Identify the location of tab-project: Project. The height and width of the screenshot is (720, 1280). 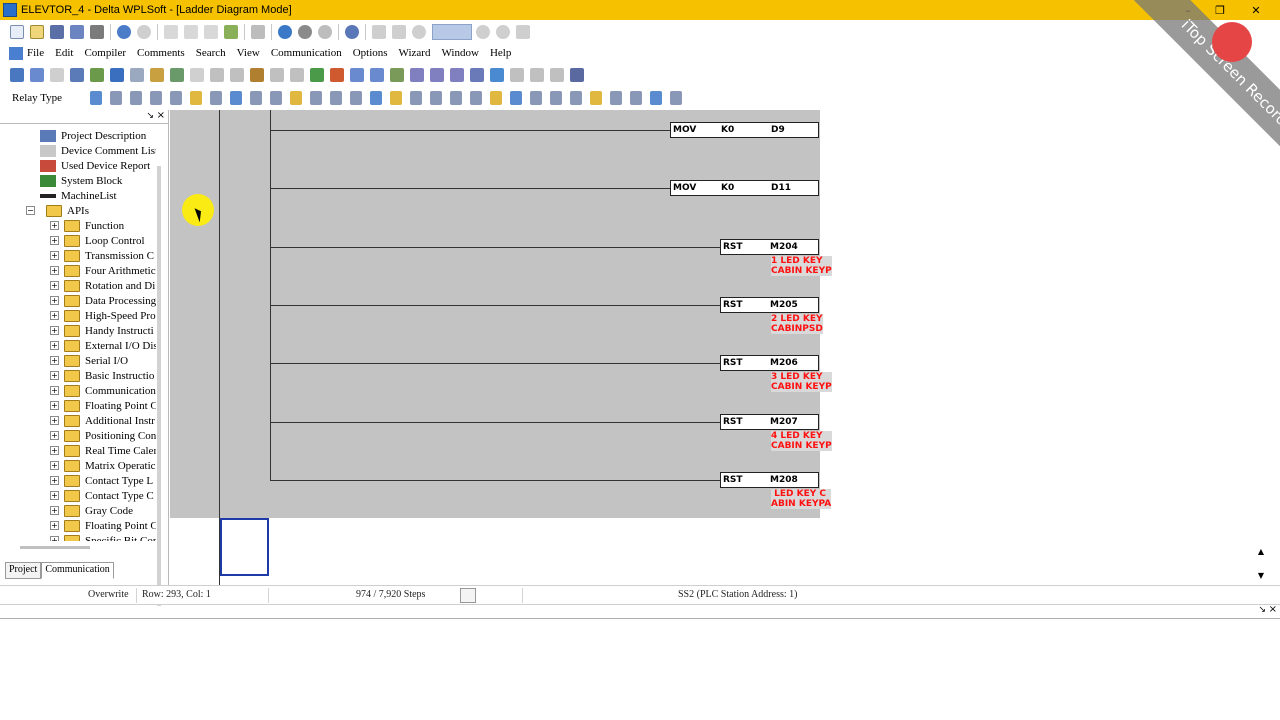
(23, 570).